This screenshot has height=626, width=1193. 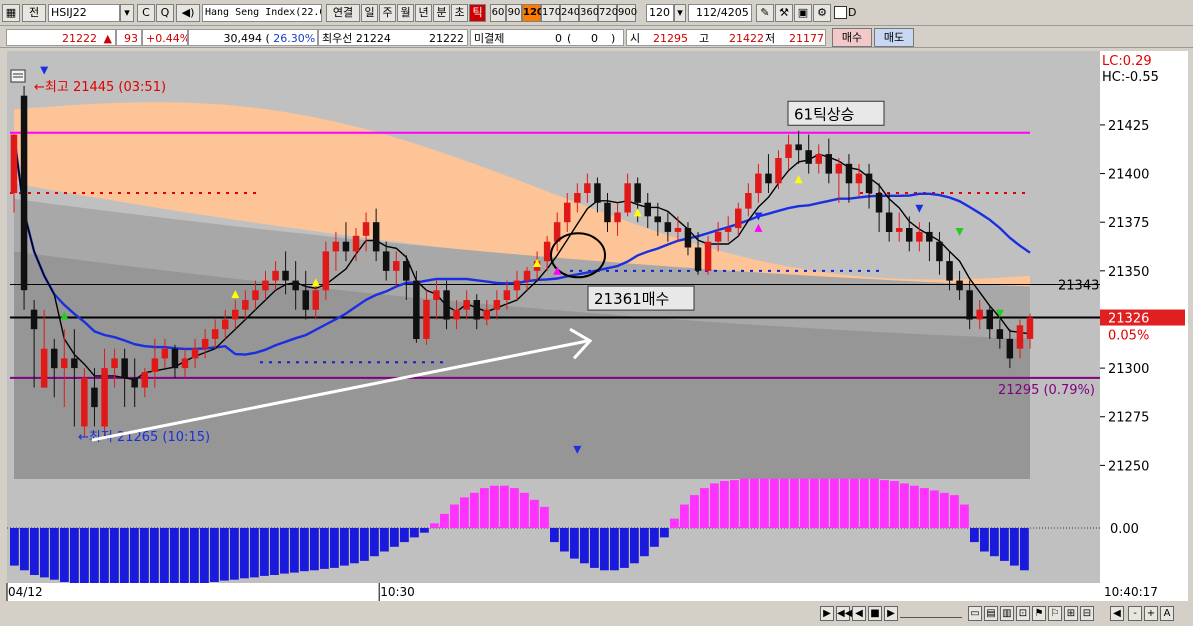 What do you see at coordinates (765, 13) in the screenshot?
I see `tools-icon: ✎` at bounding box center [765, 13].